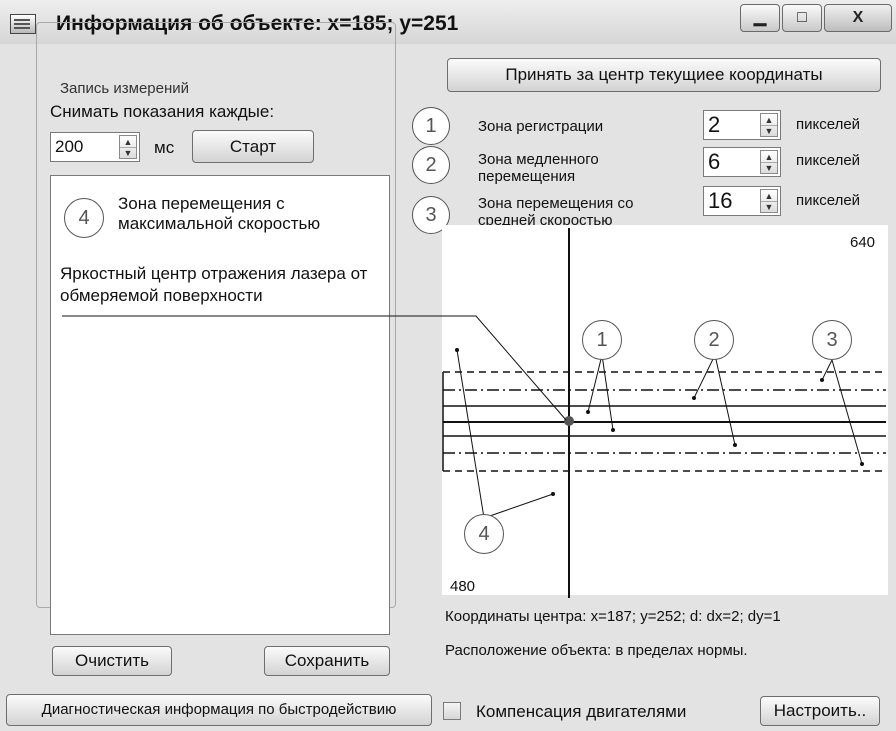 The image size is (896, 731). Describe the element at coordinates (112, 661) in the screenshot. I see `clear-button: Очистить` at that location.